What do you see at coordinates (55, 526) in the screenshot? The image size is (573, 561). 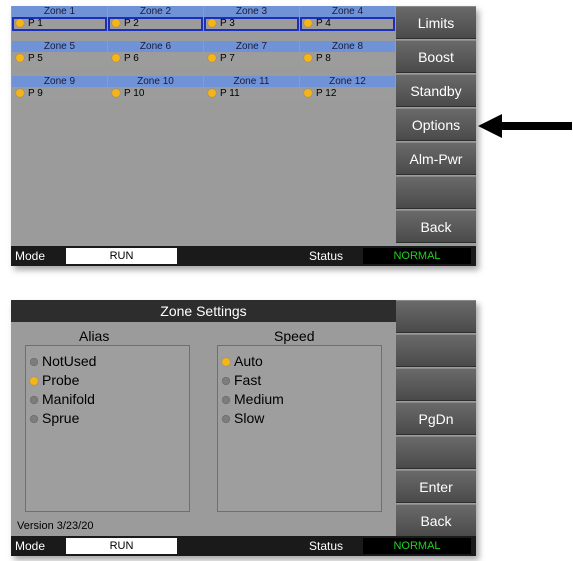 I see `version-text: Version 3/23/20` at bounding box center [55, 526].